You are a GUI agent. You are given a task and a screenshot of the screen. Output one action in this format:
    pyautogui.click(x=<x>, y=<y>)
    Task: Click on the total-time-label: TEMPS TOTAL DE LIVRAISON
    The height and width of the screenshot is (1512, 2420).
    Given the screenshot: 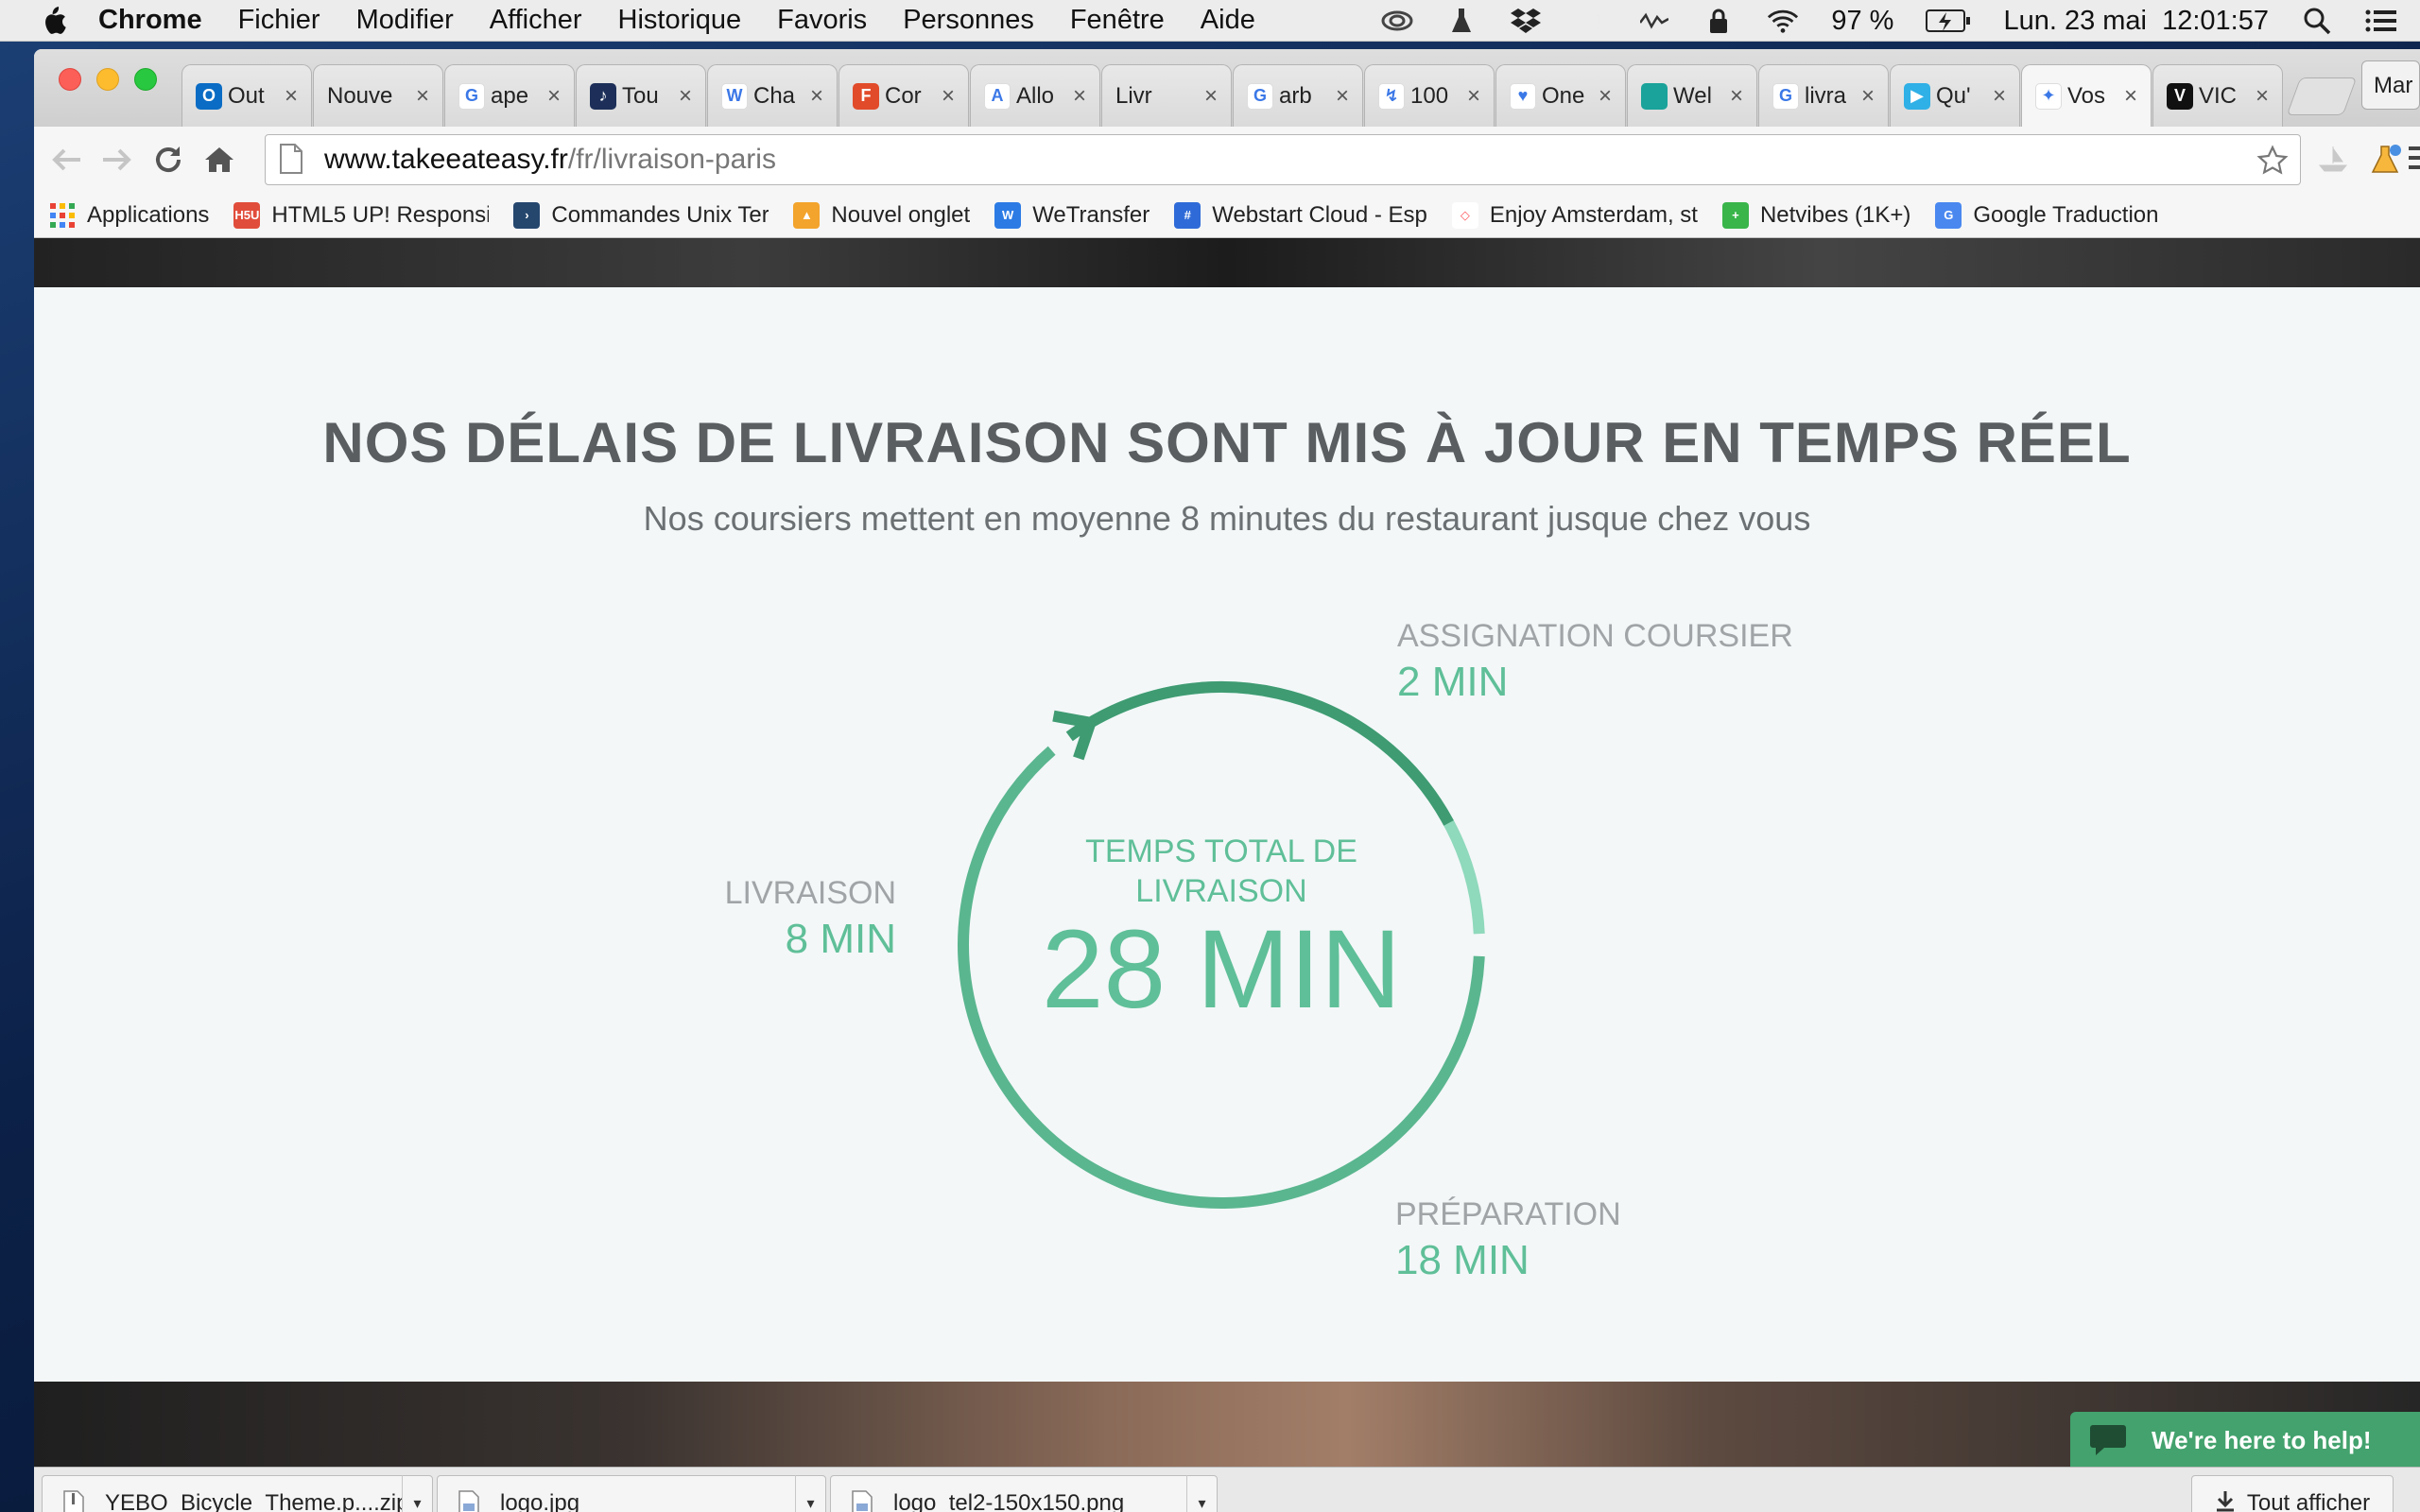 What is the action you would take?
    pyautogui.click(x=1221, y=871)
    